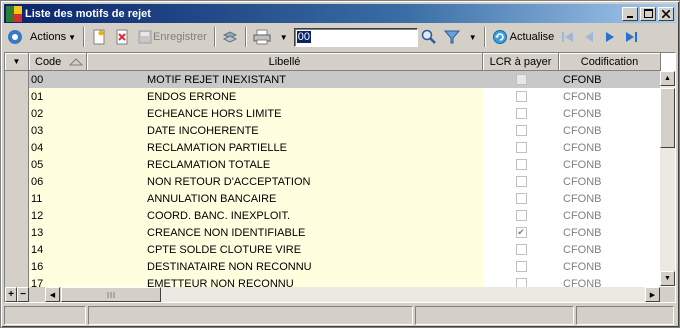 This screenshot has width=680, height=328. Describe the element at coordinates (666, 13) in the screenshot. I see `close-button` at that location.